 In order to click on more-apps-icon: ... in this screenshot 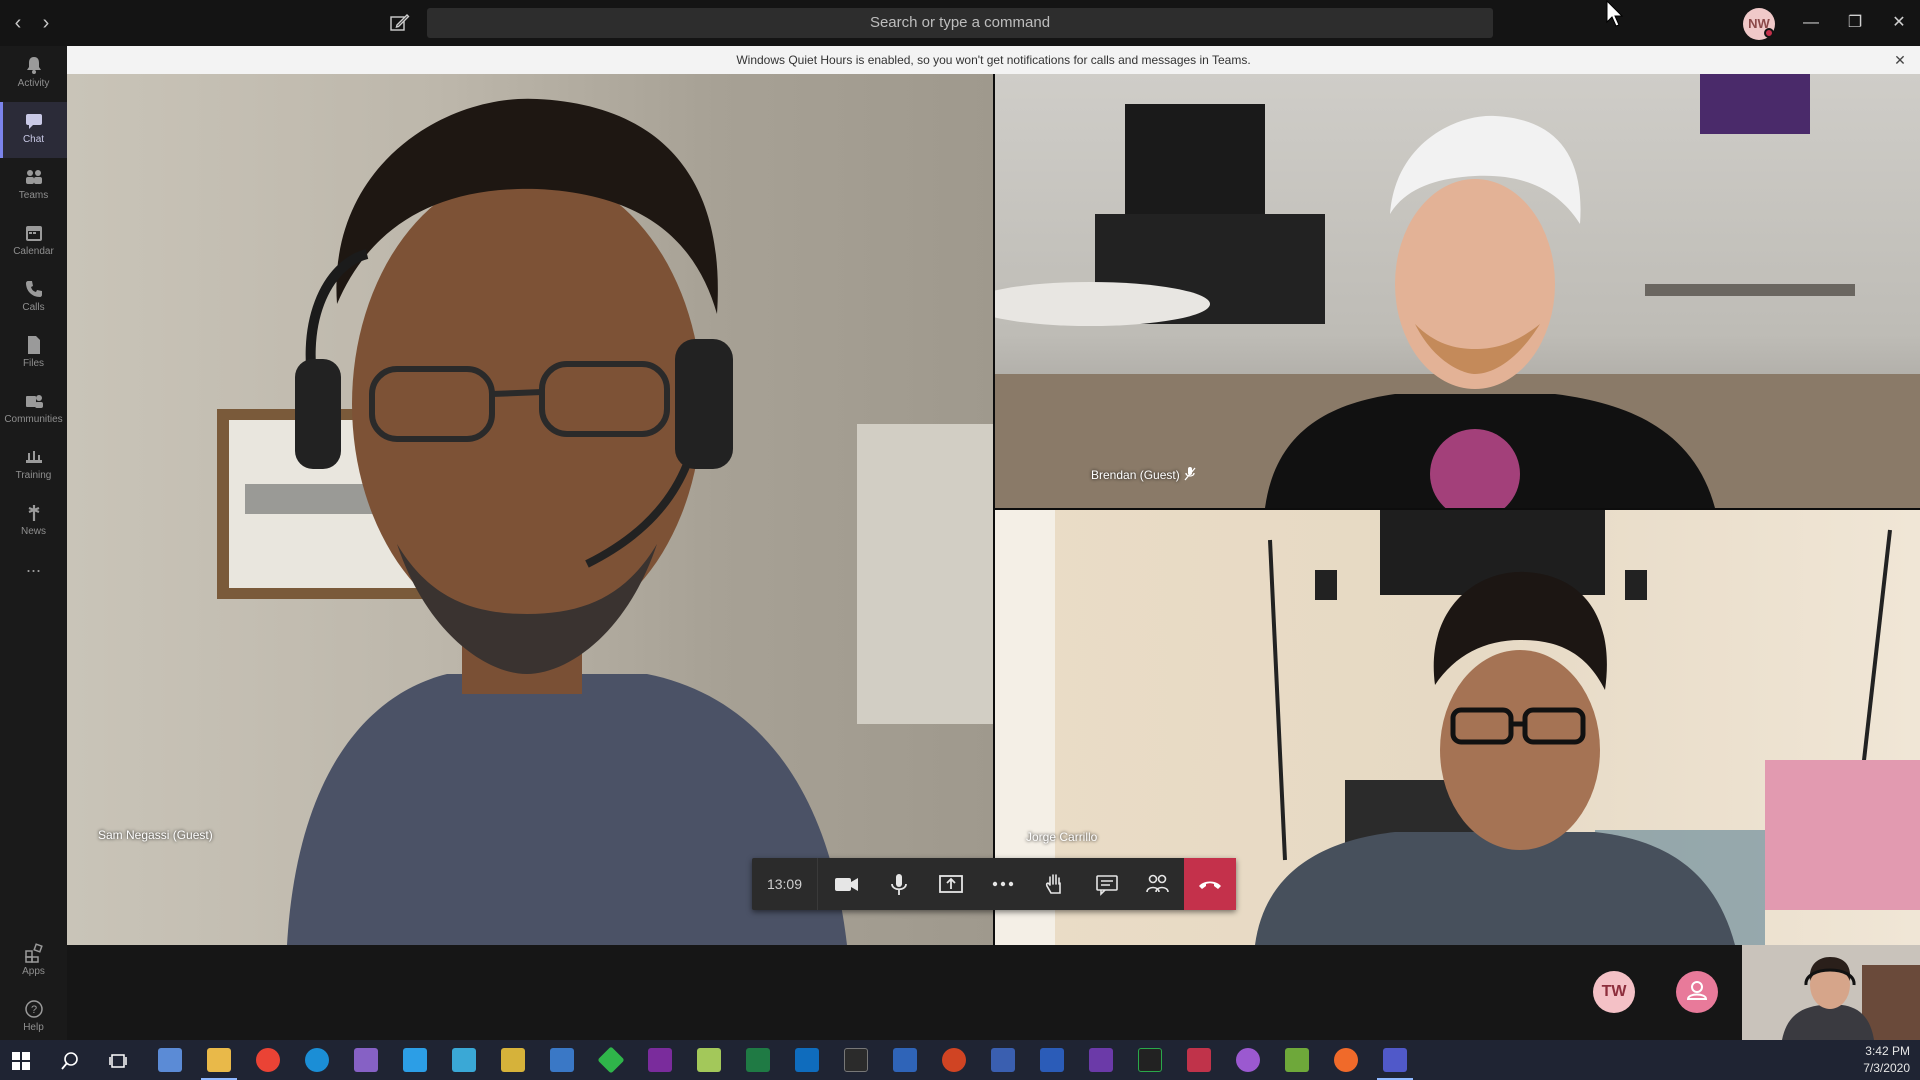, I will do `click(33, 571)`.